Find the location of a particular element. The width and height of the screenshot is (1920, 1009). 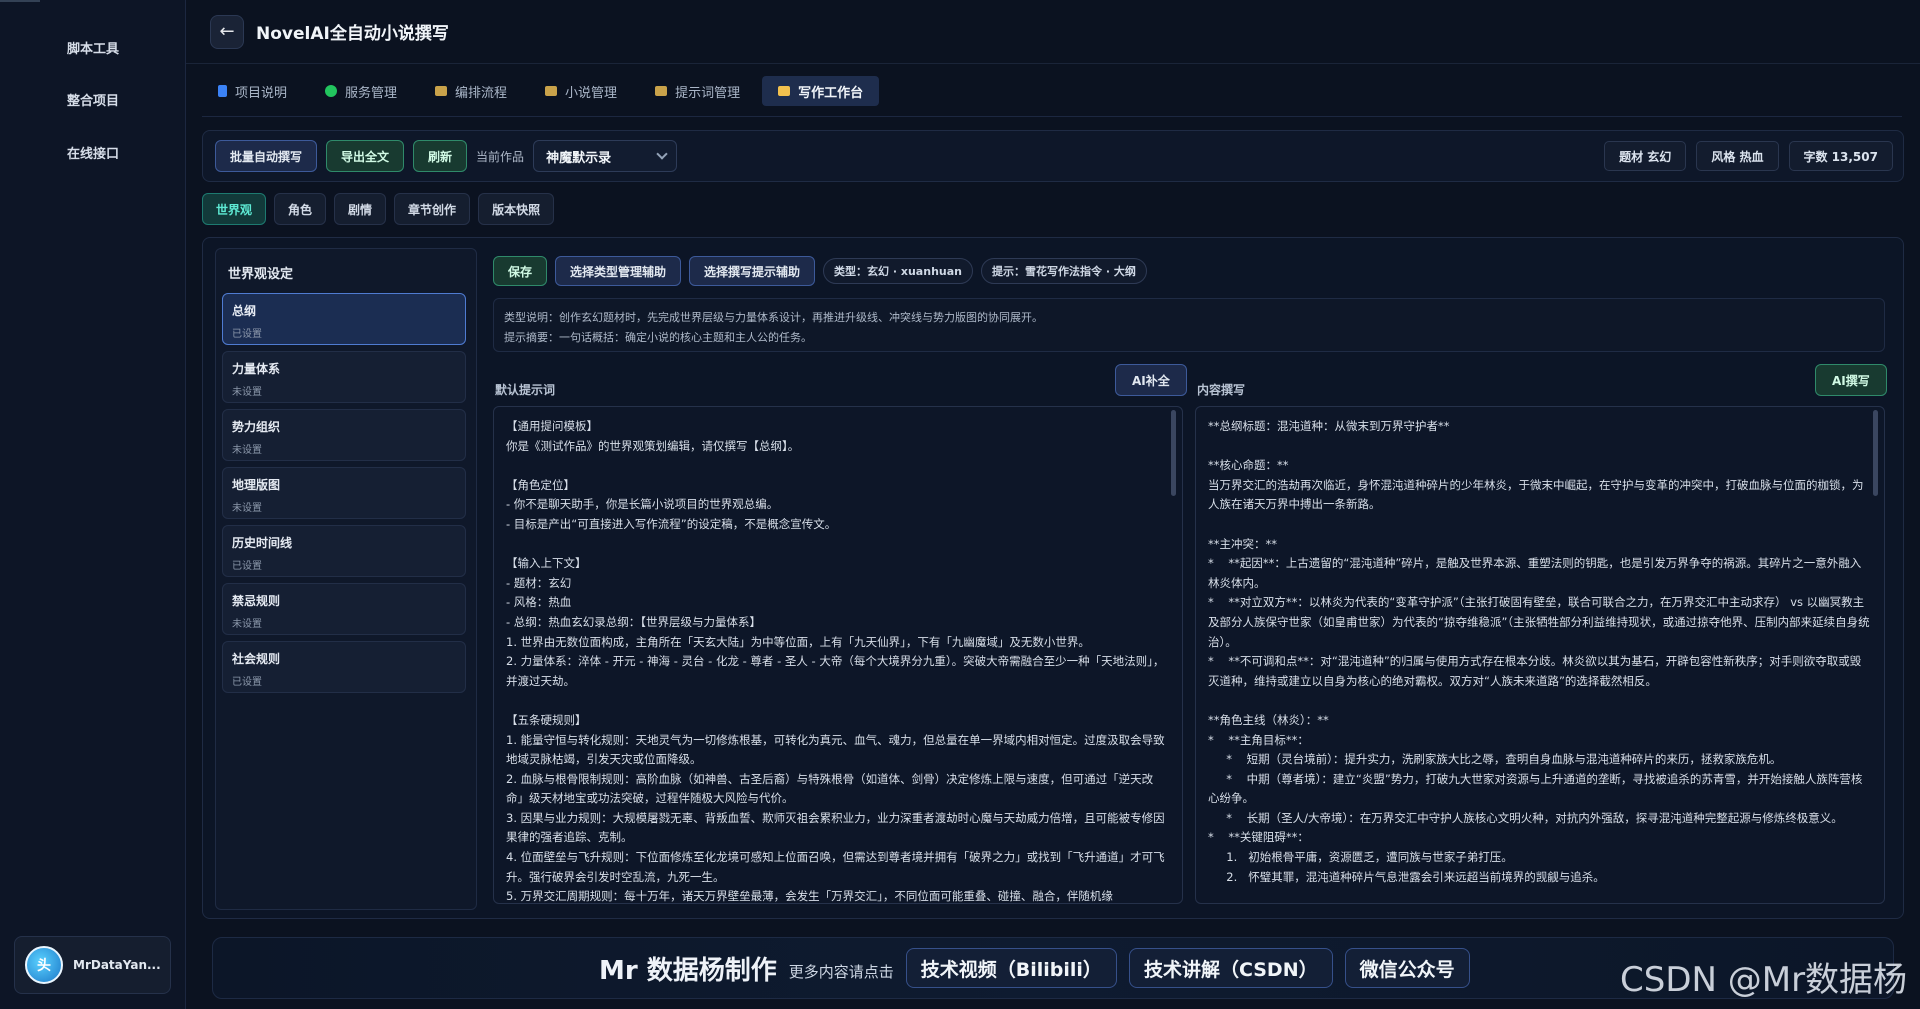

tabs-divider is located at coordinates (1052, 116).